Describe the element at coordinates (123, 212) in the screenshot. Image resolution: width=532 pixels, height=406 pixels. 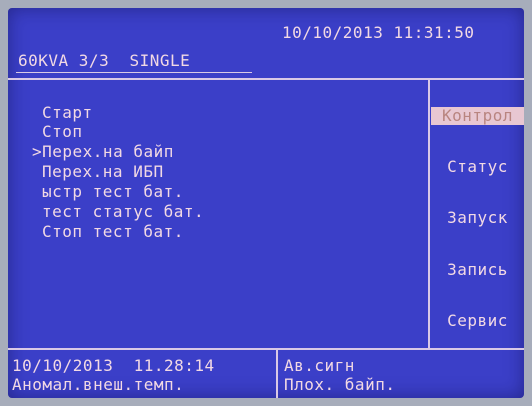
I see `menu-item-battery-status-test: тест статус бат.` at that location.